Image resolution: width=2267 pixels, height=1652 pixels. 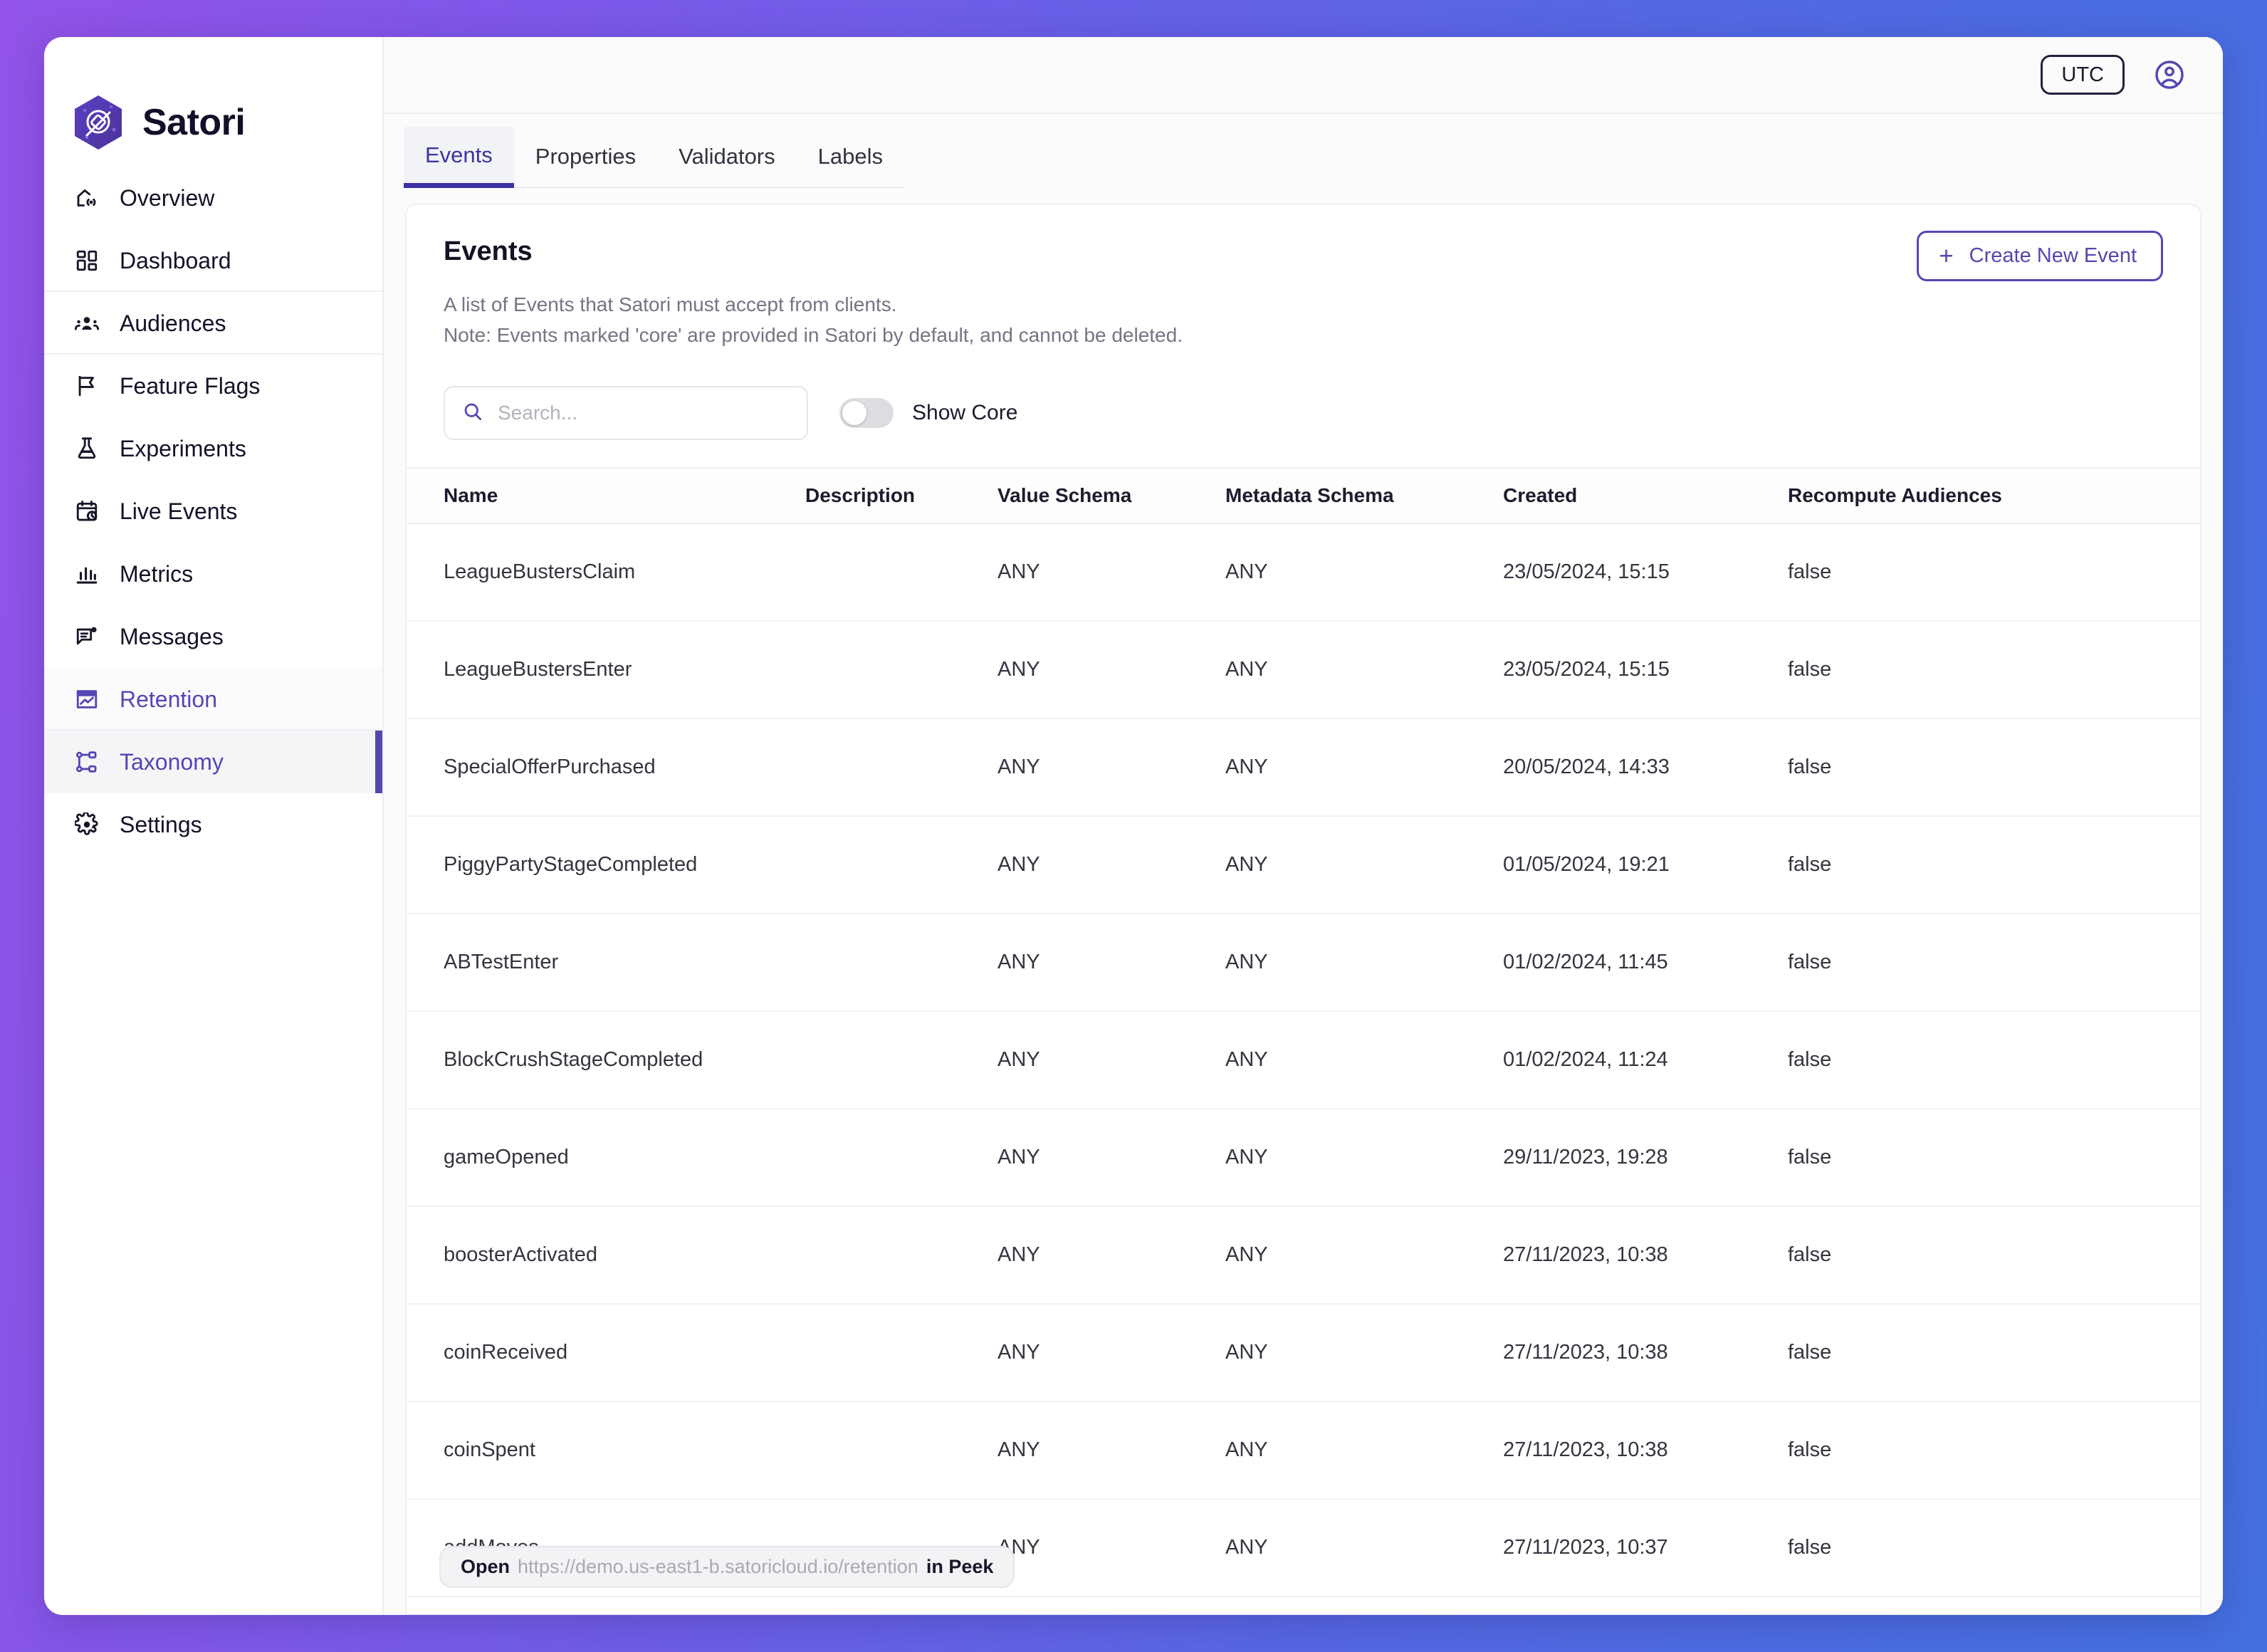 I want to click on table-row: ABTestEnter ANY ANY 01/02/2024, 11:45 false, so click(x=1303, y=964).